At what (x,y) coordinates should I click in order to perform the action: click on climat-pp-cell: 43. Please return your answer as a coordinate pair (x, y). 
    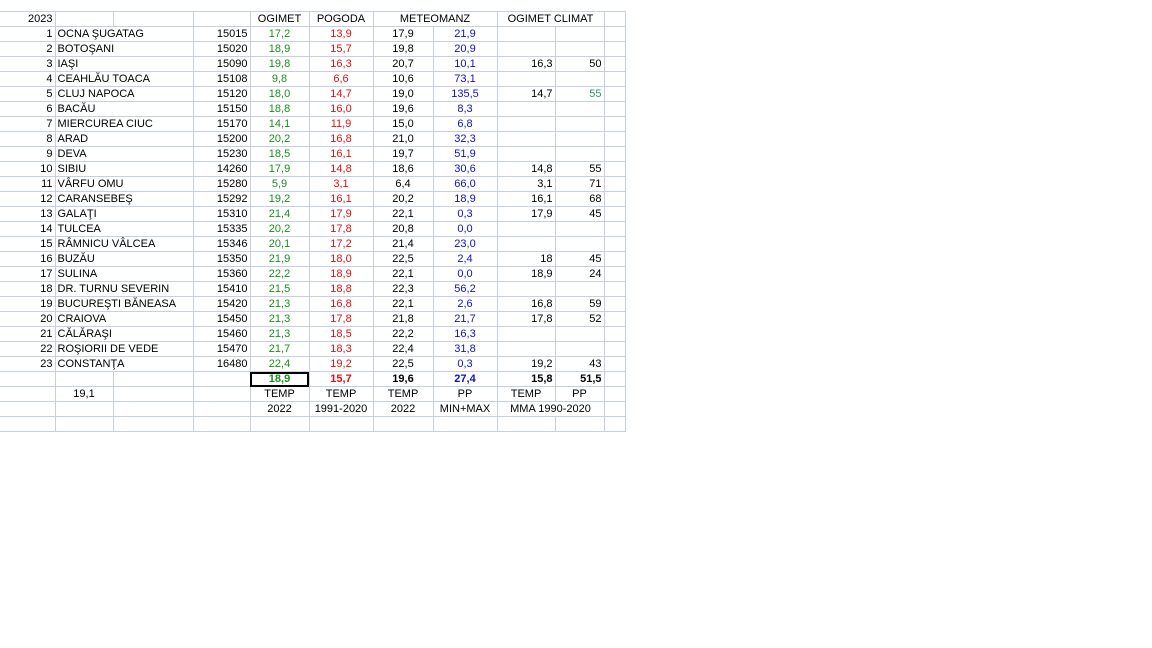
    Looking at the image, I should click on (580, 364).